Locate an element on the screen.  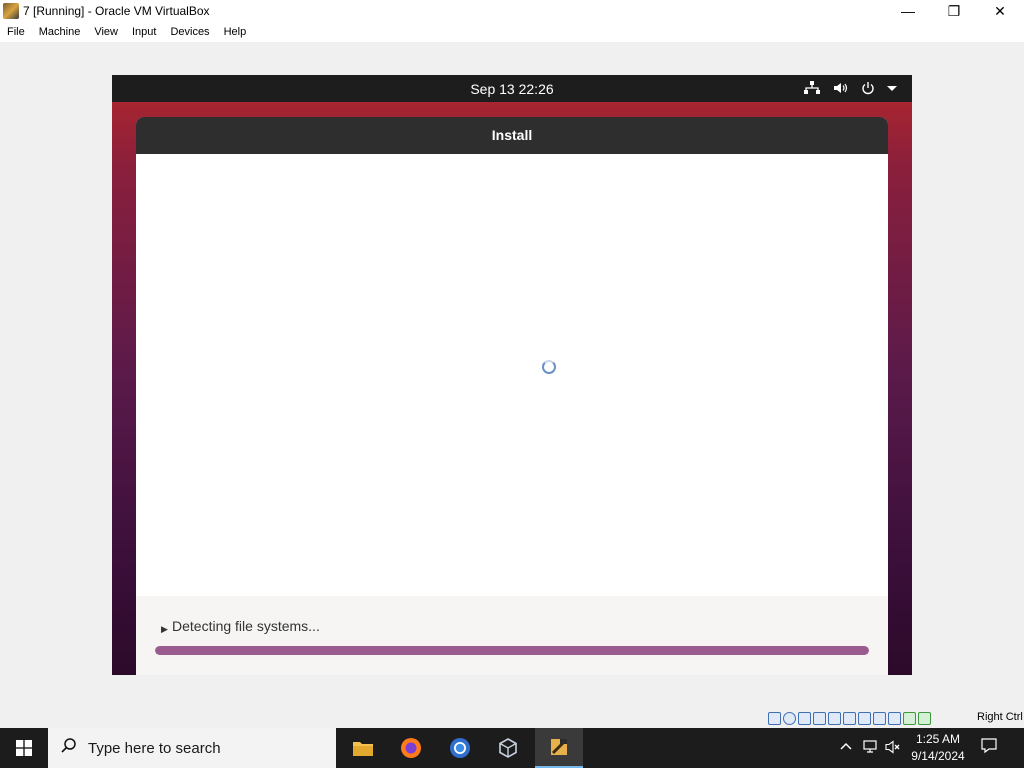
install-progress-bar is located at coordinates (512, 650).